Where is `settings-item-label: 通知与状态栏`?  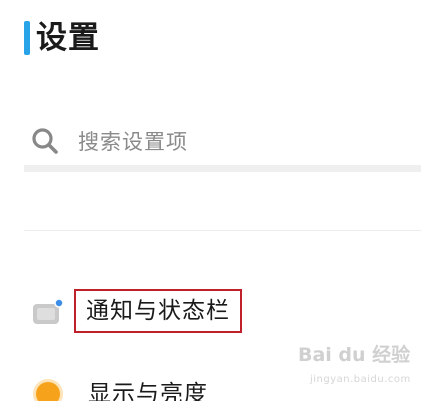
settings-item-label: 通知与状态栏 is located at coordinates (158, 311).